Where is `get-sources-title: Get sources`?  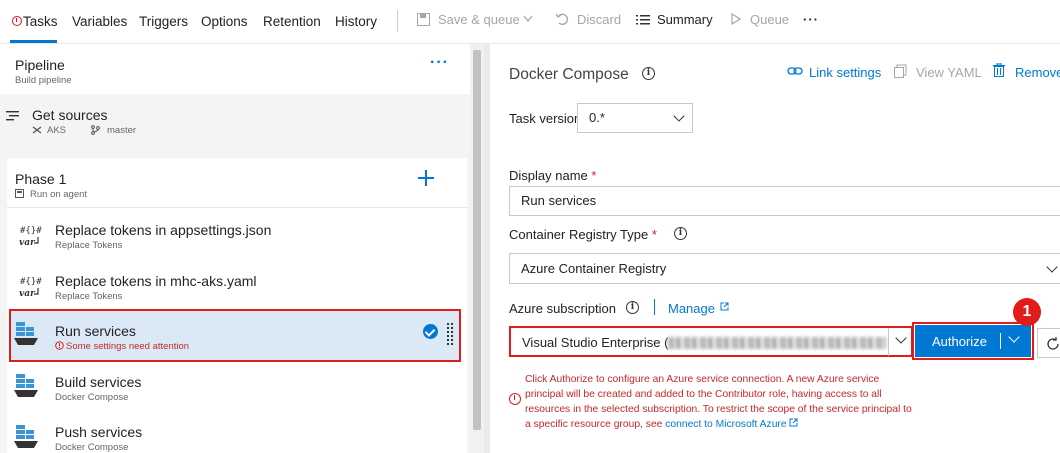
get-sources-title: Get sources is located at coordinates (70, 115).